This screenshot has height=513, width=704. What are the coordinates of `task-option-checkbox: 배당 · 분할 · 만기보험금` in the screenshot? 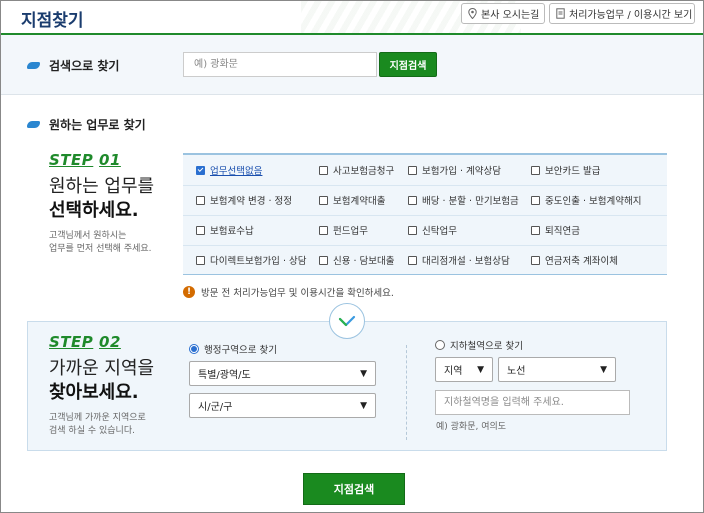 It's located at (463, 200).